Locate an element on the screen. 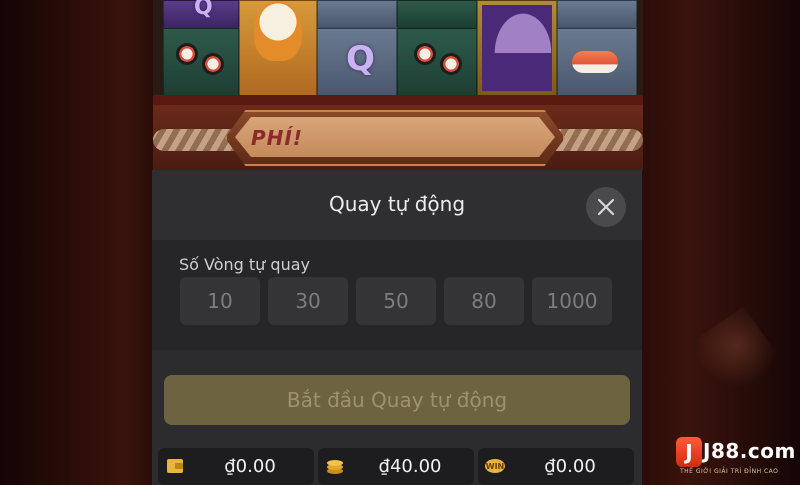 The height and width of the screenshot is (485, 800). wallet-icon is located at coordinates (175, 466).